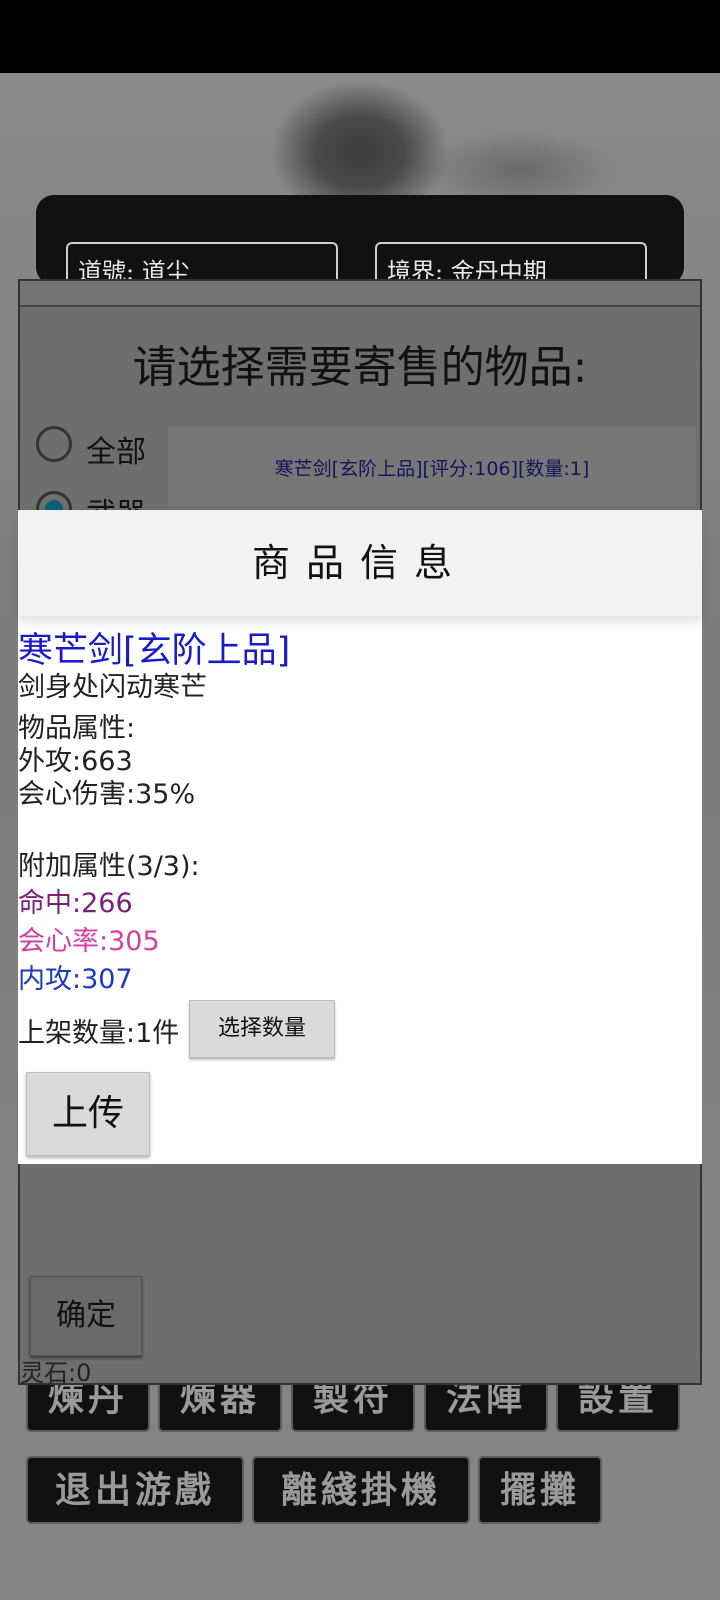  What do you see at coordinates (116, 452) in the screenshot?
I see `radio-all-label: 全部` at bounding box center [116, 452].